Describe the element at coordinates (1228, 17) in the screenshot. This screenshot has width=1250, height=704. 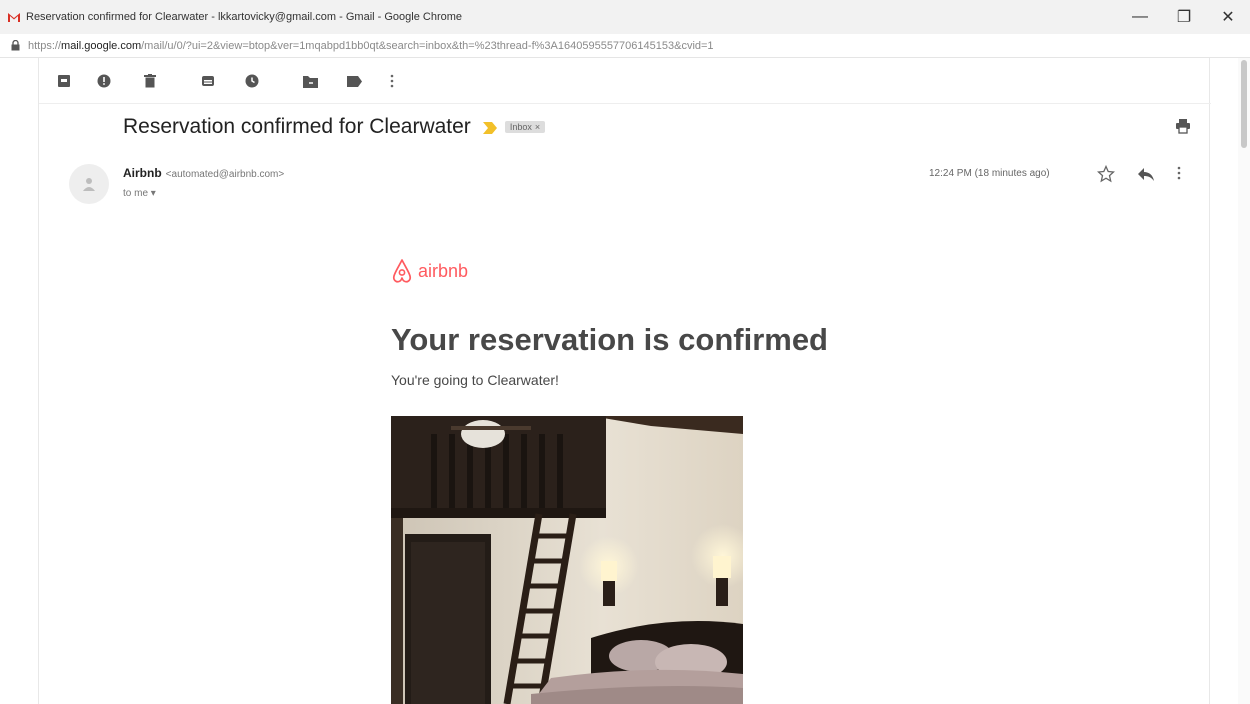
I see `close-button: ✕` at that location.